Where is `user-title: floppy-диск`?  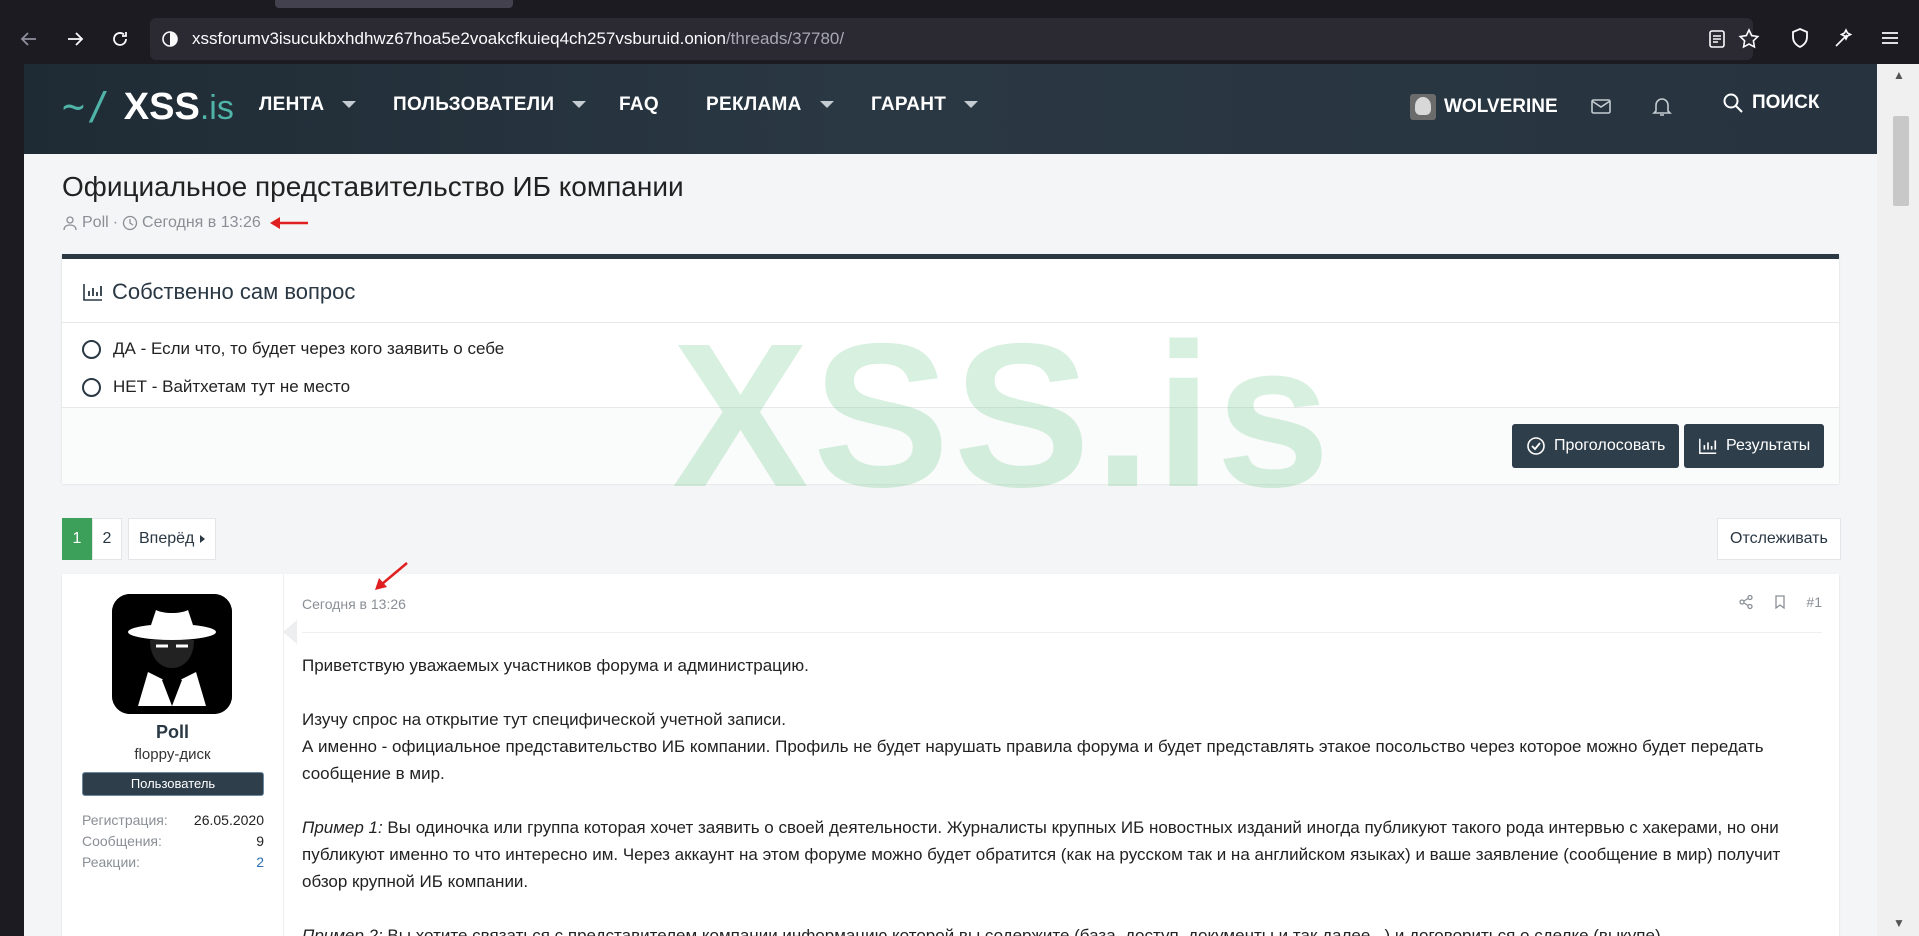 user-title: floppy-диск is located at coordinates (172, 754).